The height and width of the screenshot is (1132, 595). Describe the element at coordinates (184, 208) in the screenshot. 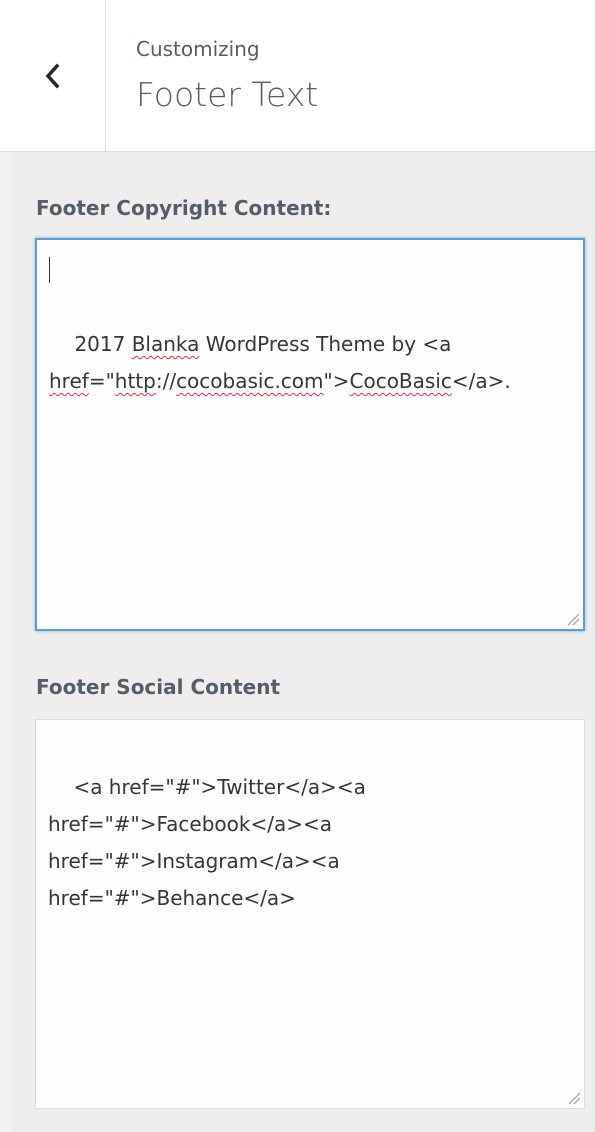

I see `footer-copyright-label: Footer Copyright Content:` at that location.